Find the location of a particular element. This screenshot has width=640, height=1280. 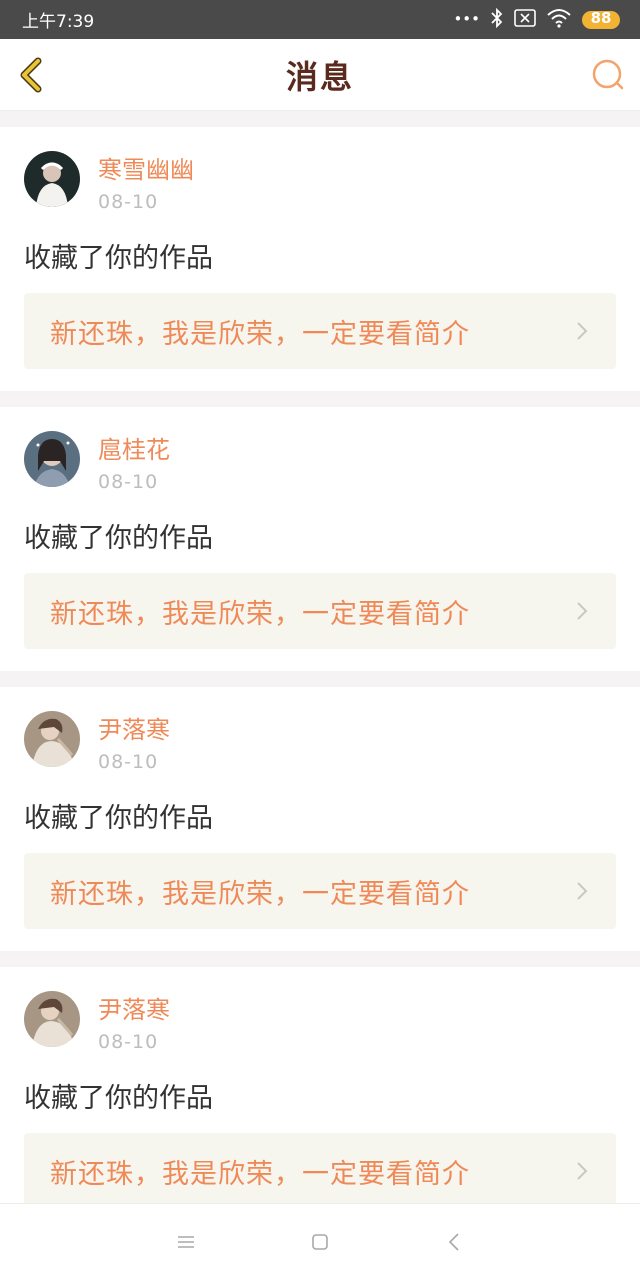

page-title: 消息 is located at coordinates (319, 76).